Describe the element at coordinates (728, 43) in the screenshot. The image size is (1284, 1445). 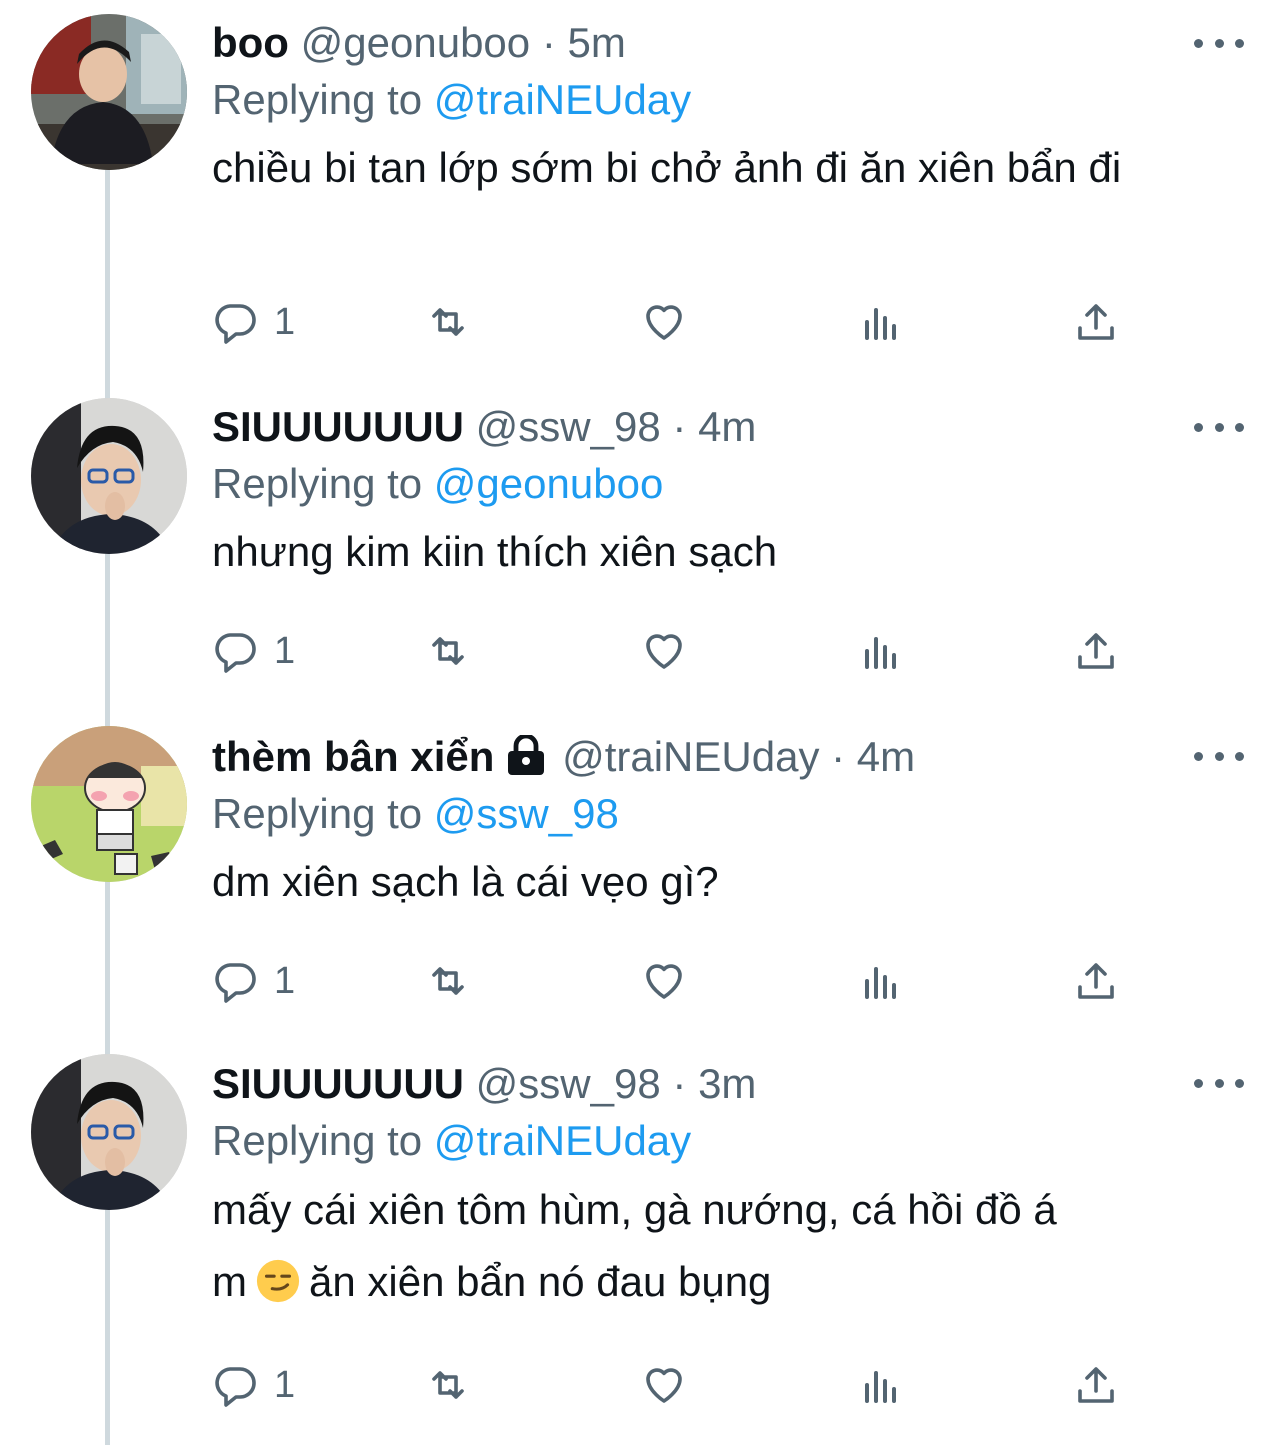
I see `tweet-header: boo @geonuboo · 5m` at that location.